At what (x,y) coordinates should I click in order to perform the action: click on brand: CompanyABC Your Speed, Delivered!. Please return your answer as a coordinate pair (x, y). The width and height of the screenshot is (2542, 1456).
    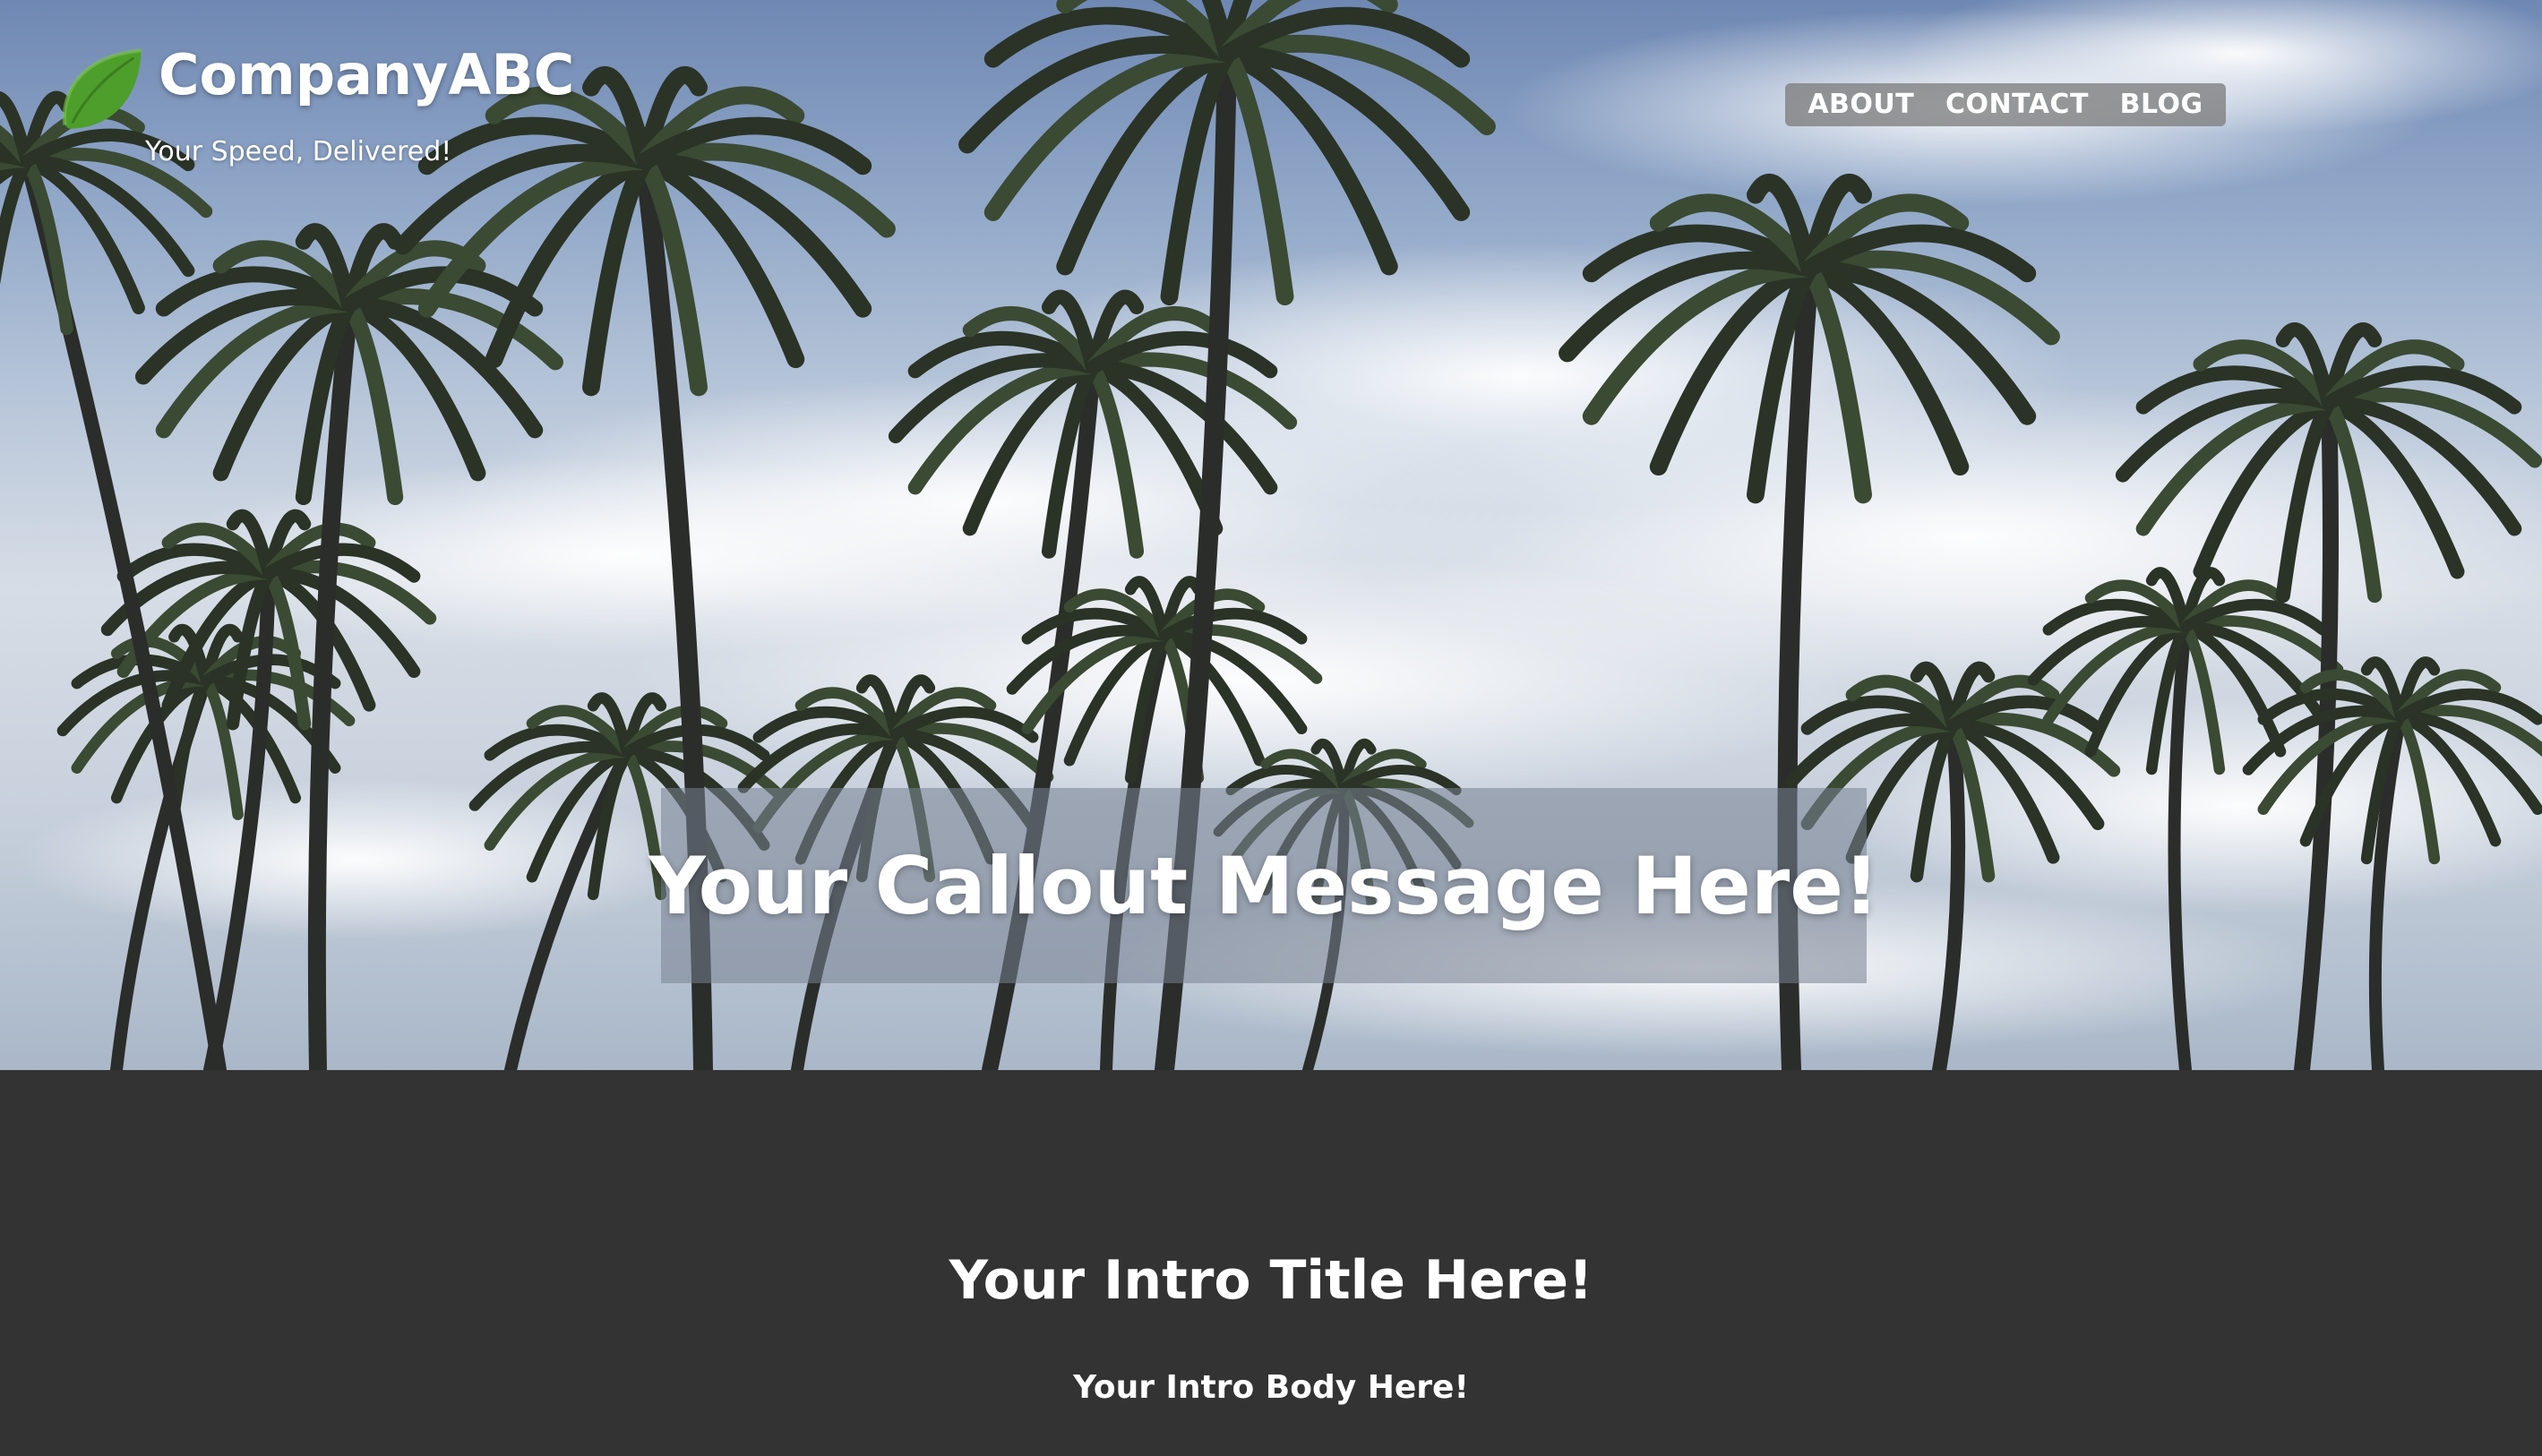
    Looking at the image, I should click on (324, 112).